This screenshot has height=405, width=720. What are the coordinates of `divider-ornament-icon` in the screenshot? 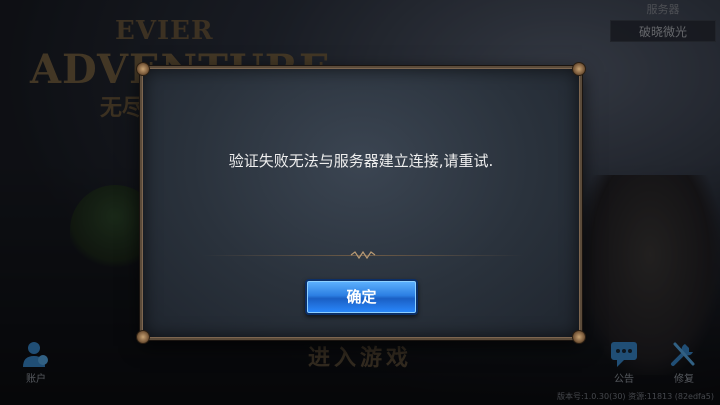 It's located at (363, 255).